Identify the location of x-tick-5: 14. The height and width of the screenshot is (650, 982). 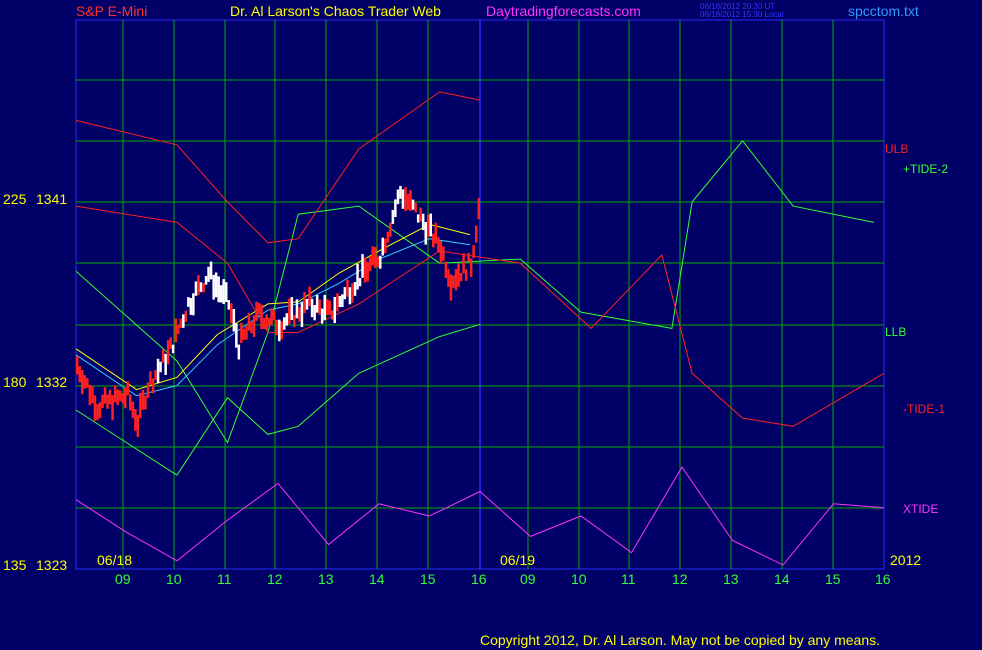
(377, 579).